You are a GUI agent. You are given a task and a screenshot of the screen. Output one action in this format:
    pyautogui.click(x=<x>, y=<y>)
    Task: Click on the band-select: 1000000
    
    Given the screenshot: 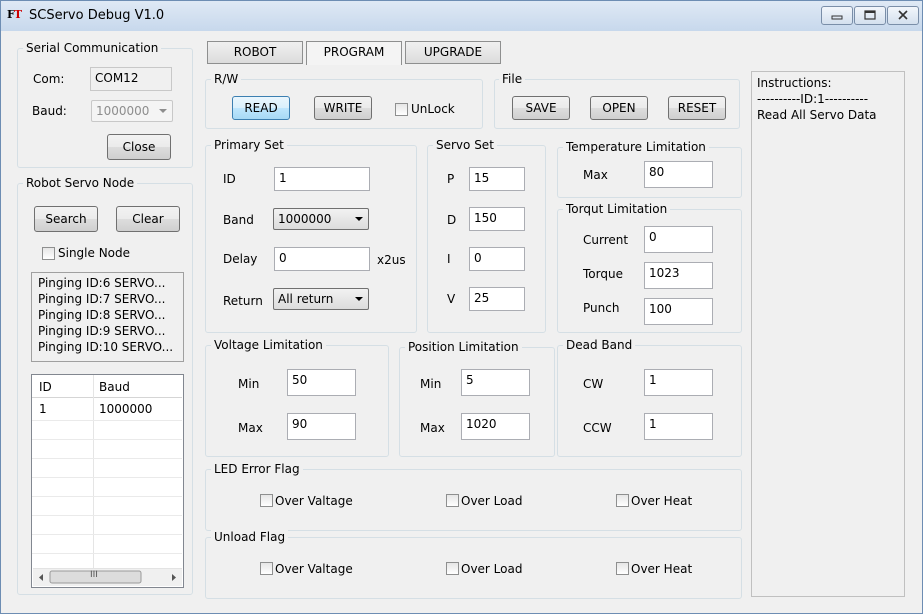 What is the action you would take?
    pyautogui.click(x=321, y=219)
    